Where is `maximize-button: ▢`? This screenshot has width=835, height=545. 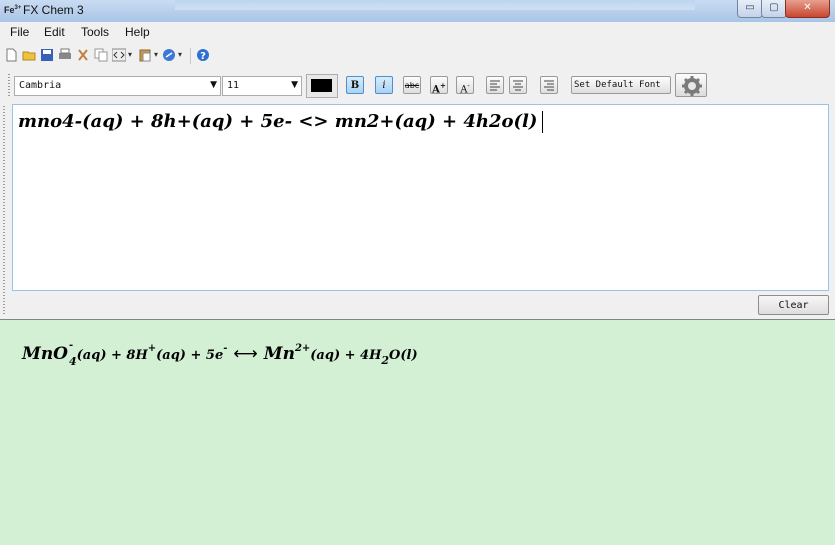 maximize-button: ▢ is located at coordinates (774, 9).